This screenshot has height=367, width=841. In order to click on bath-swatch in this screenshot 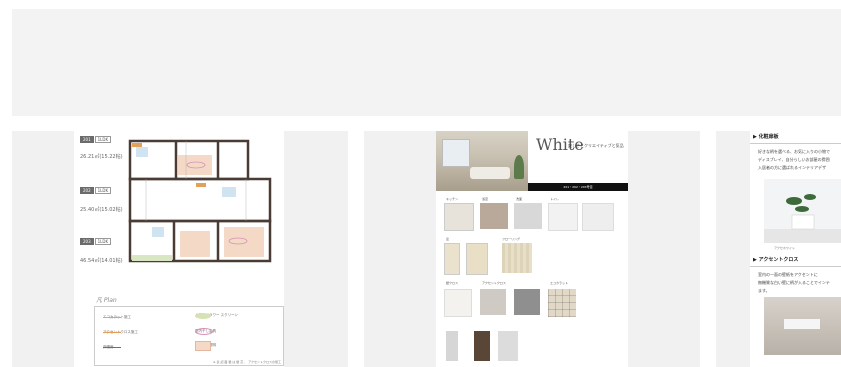, I will do `click(494, 216)`.